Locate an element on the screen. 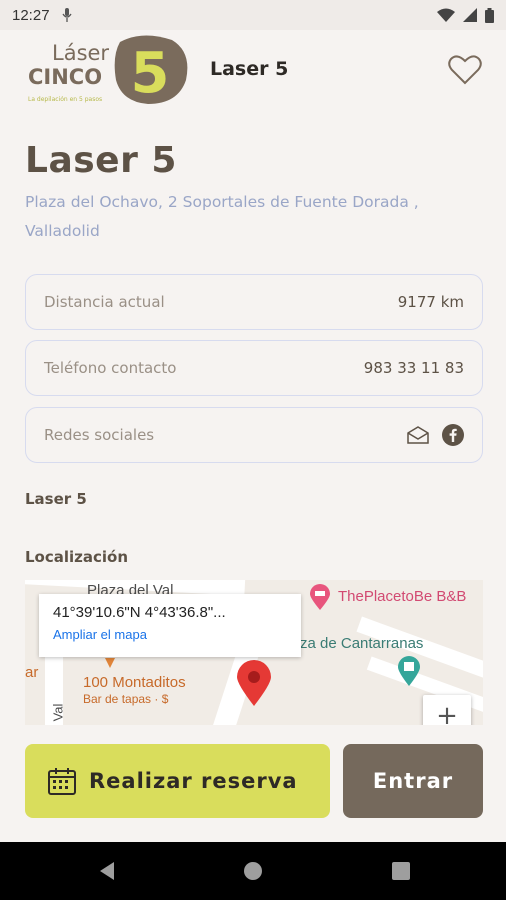  description-text: Laser 5 is located at coordinates (56, 499).